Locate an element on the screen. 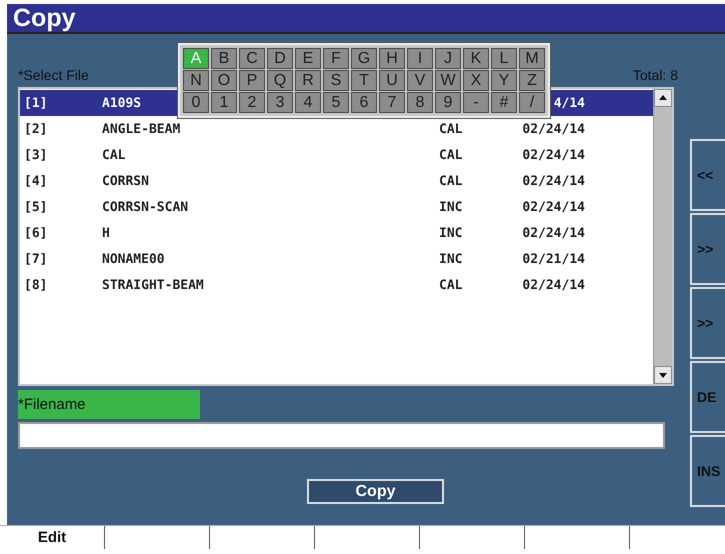 This screenshot has height=554, width=725. side-button: DE is located at coordinates (707, 397).